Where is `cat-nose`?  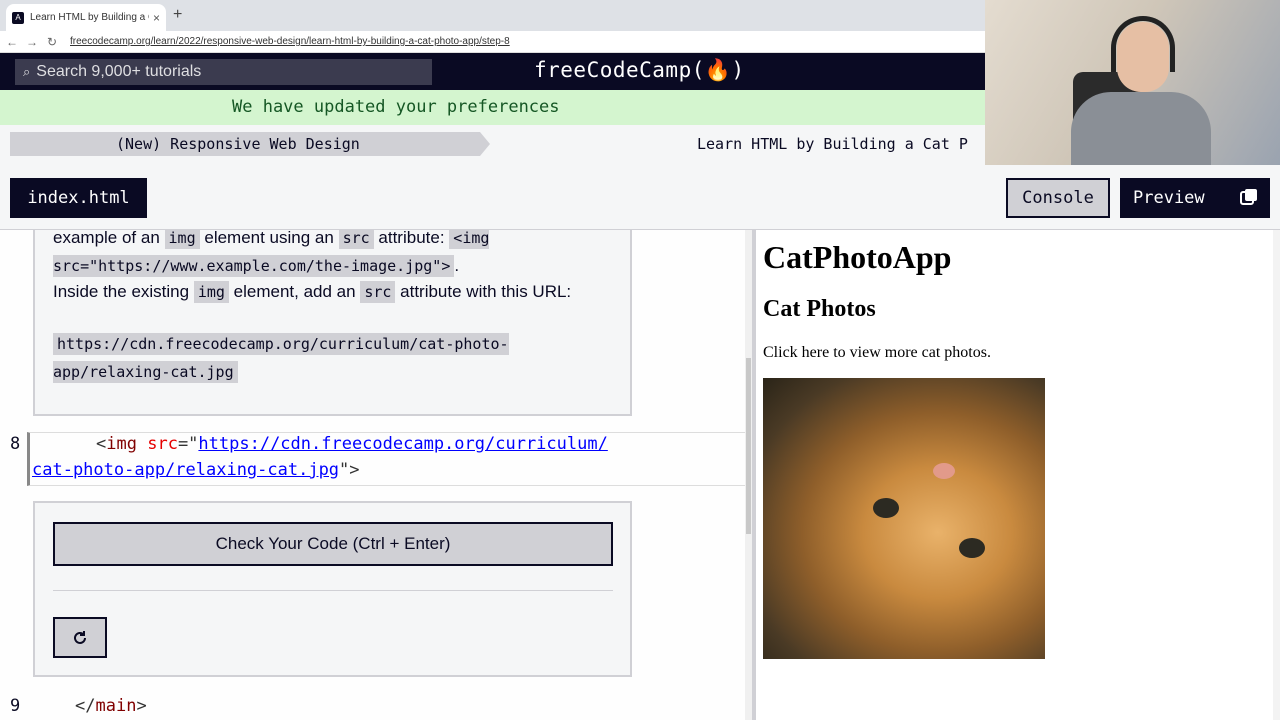 cat-nose is located at coordinates (944, 471).